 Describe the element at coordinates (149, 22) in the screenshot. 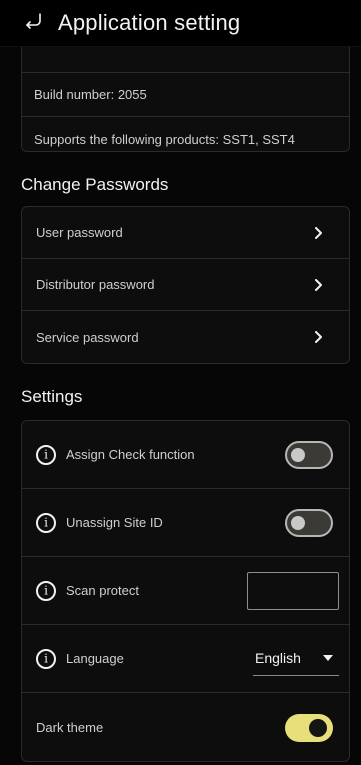

I see `page-title: Application setting` at that location.